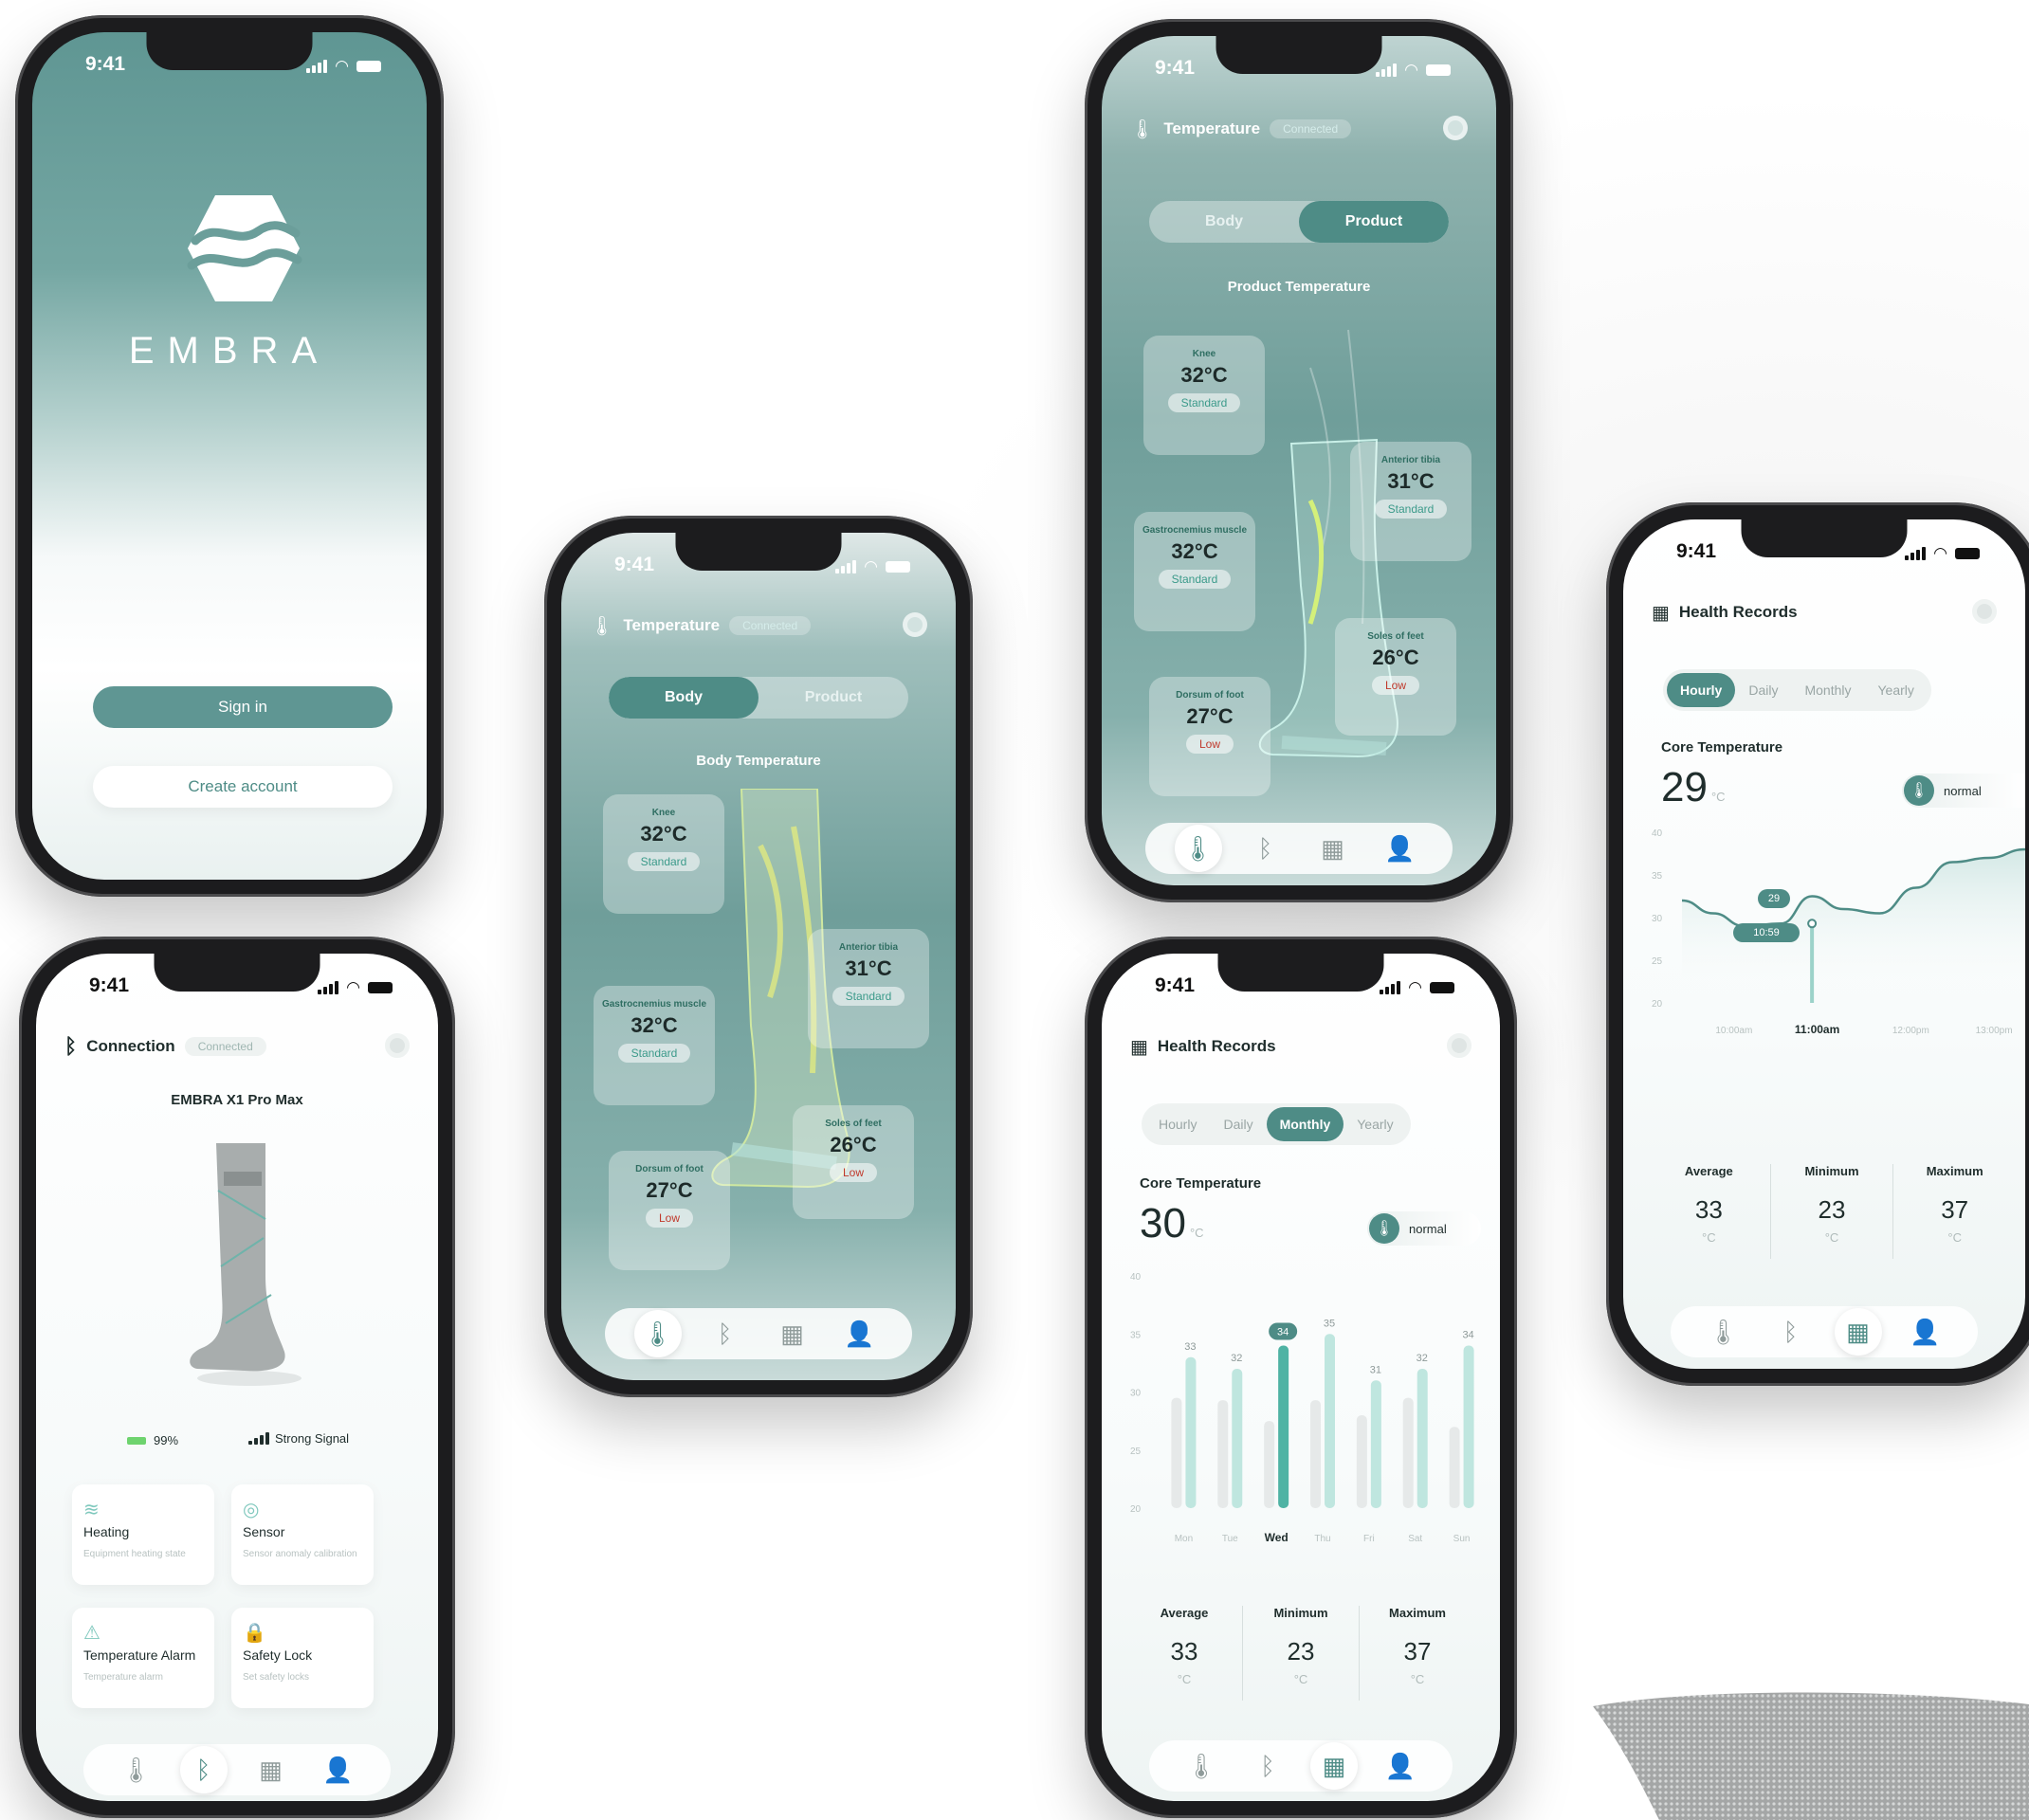  I want to click on period-tabs: Hourly Daily Monthly Yearly, so click(1797, 690).